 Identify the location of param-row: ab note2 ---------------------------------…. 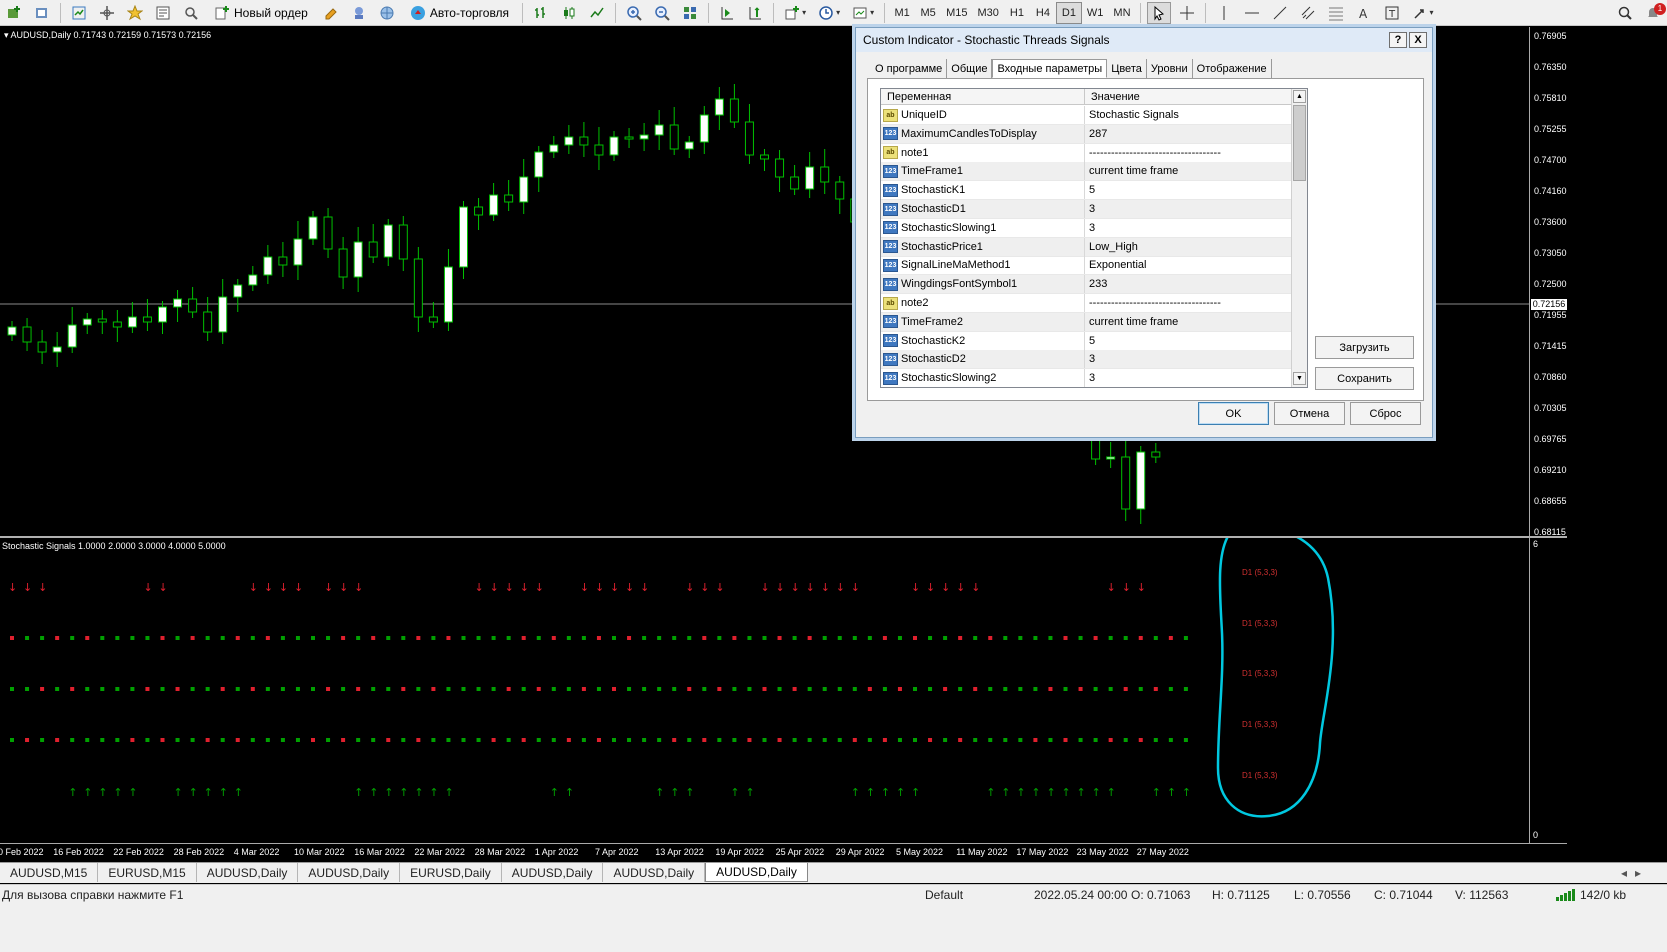
(1086, 303).